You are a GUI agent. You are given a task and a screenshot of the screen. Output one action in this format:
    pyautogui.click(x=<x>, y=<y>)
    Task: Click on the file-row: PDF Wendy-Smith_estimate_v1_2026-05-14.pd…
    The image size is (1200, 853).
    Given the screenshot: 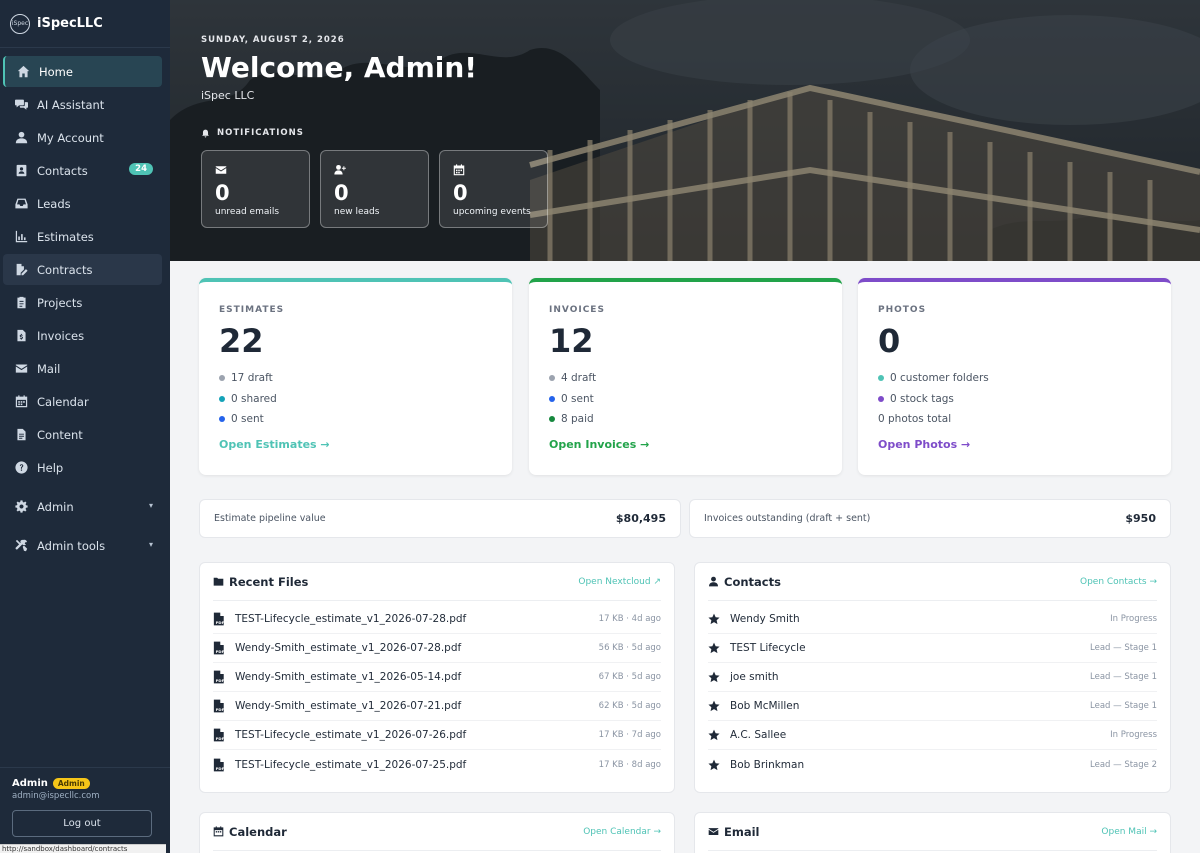 What is the action you would take?
    pyautogui.click(x=437, y=677)
    